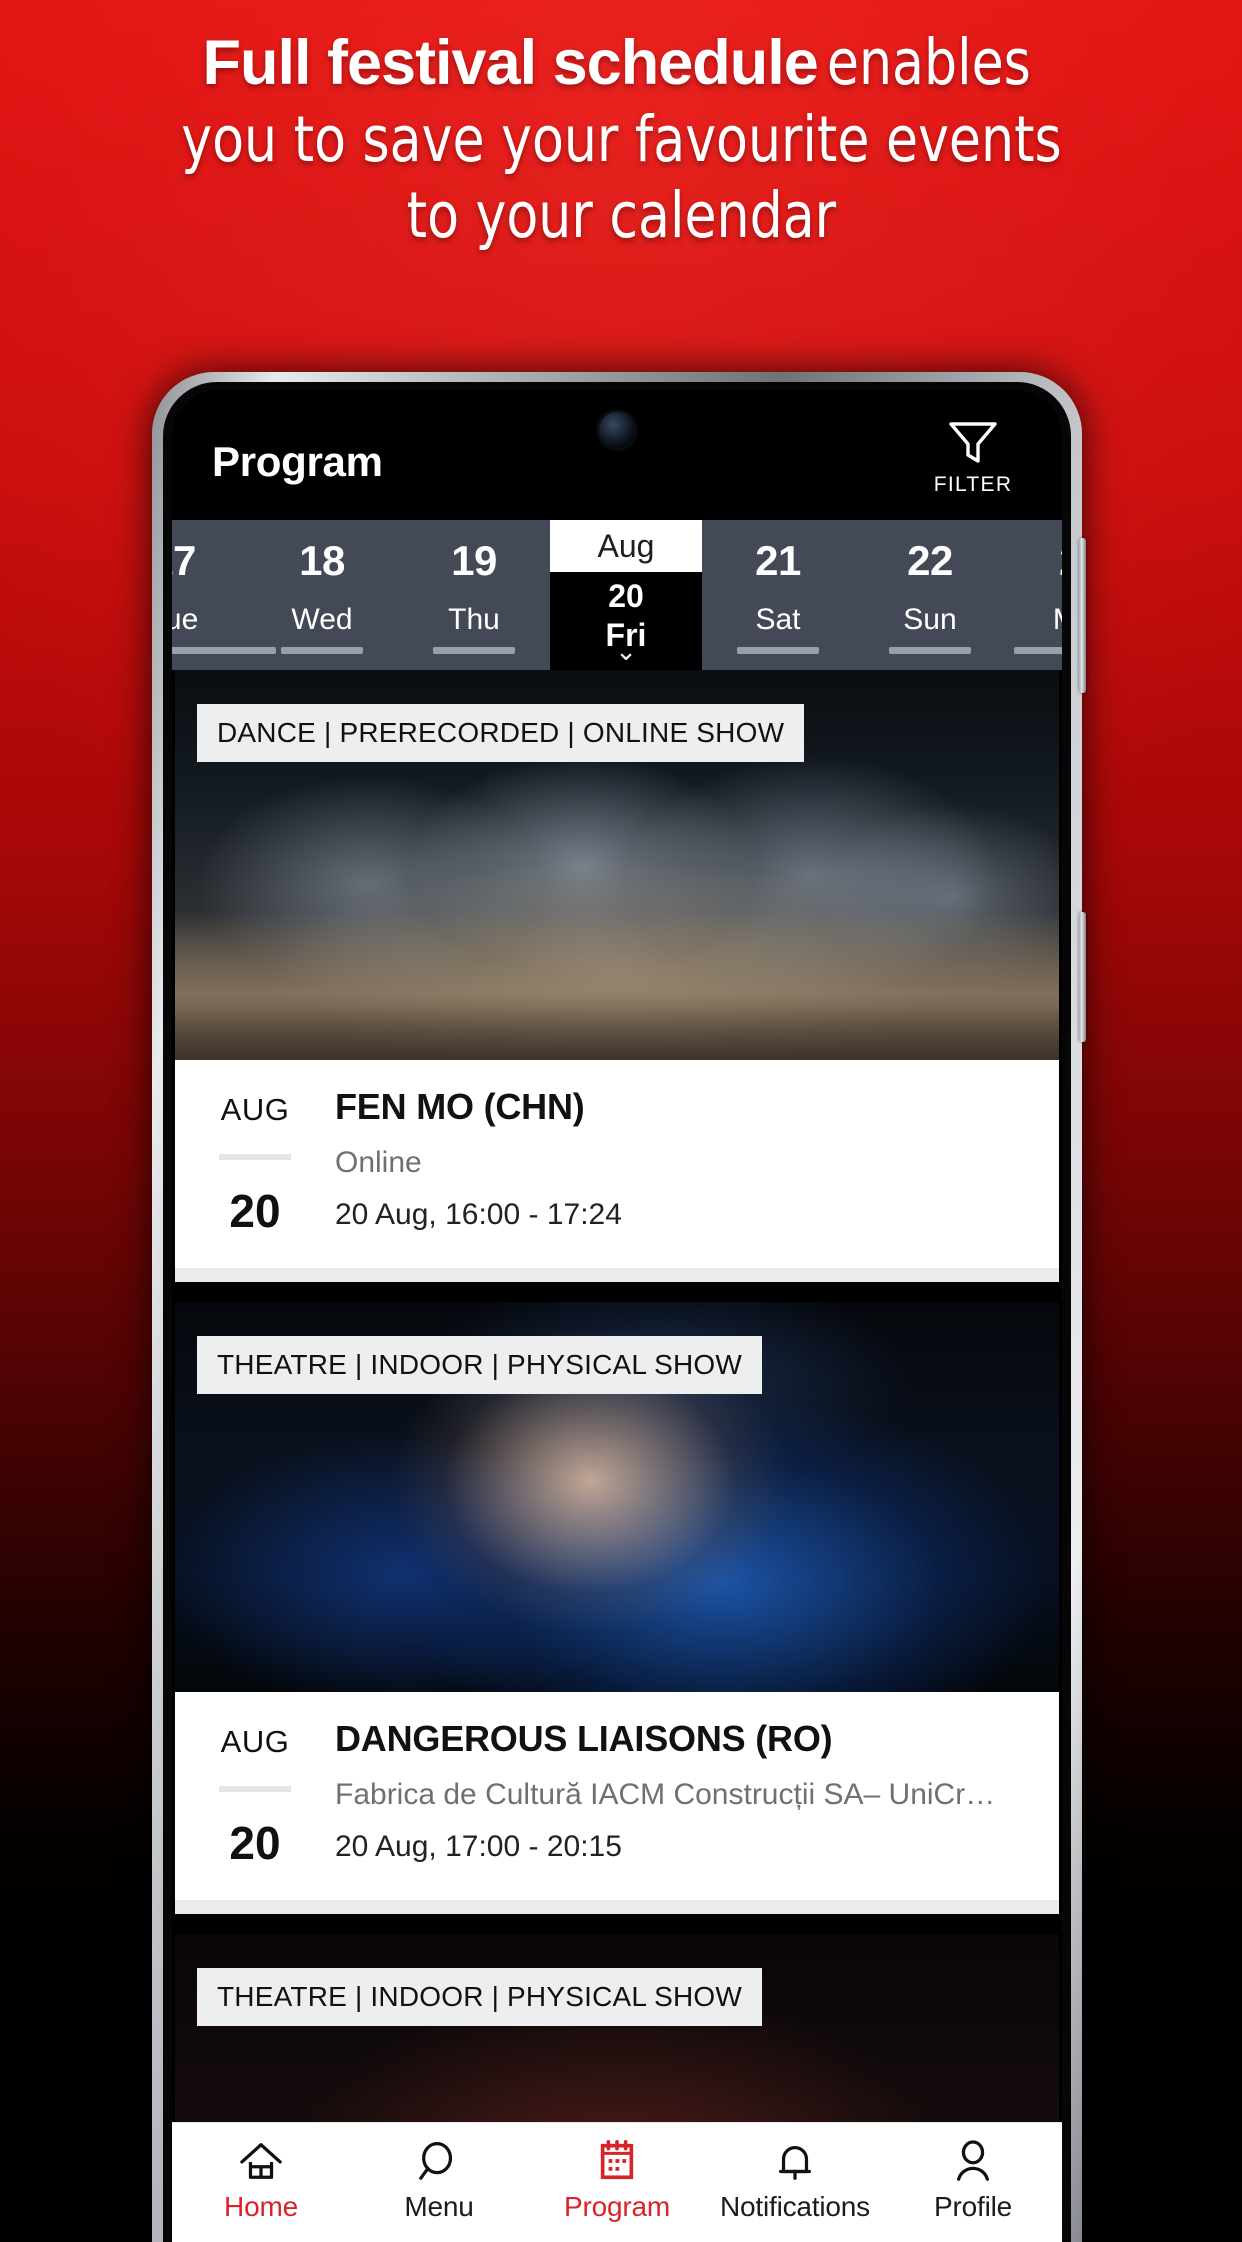 Image resolution: width=1242 pixels, height=2242 pixels. What do you see at coordinates (778, 595) in the screenshot?
I see `date-chip-21: 21 Sat` at bounding box center [778, 595].